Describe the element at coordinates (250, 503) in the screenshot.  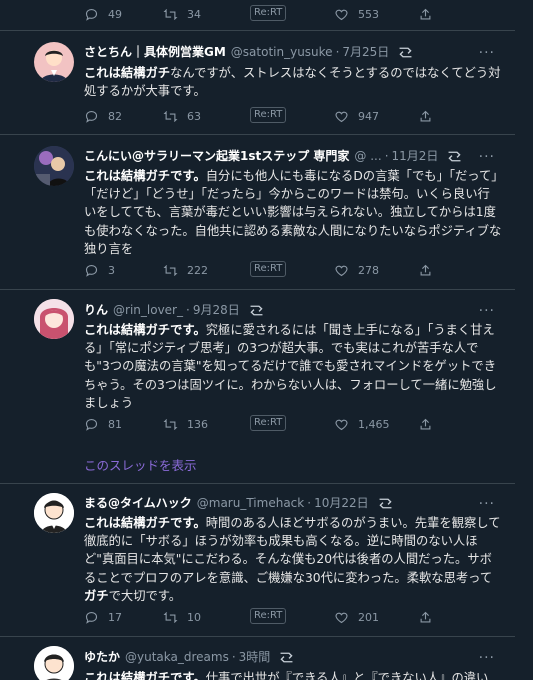
I see `user-handle: @maru_Timehack` at that location.